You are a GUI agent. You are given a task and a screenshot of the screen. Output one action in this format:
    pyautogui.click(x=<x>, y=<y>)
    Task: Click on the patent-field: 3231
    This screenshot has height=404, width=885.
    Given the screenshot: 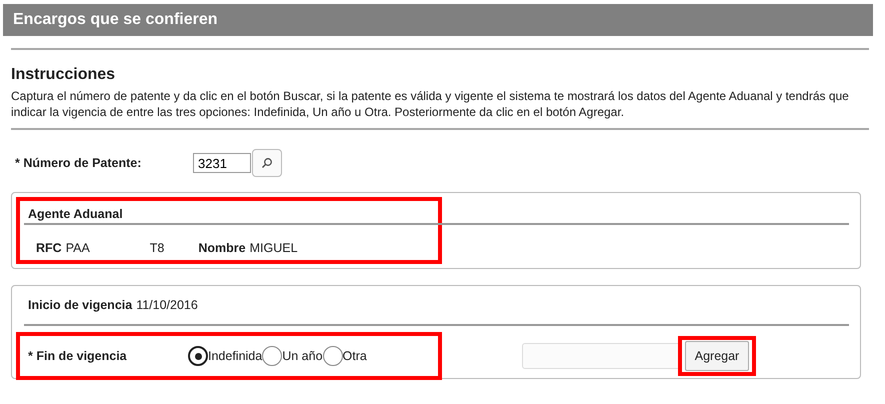 What is the action you would take?
    pyautogui.click(x=222, y=163)
    